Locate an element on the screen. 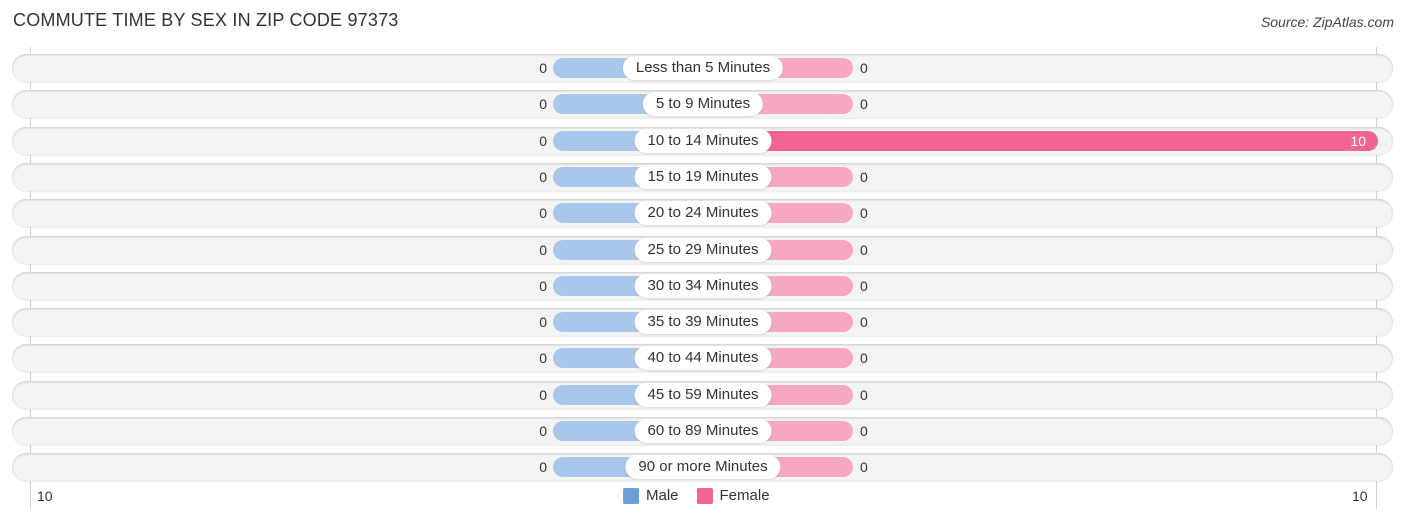 Image resolution: width=1406 pixels, height=522 pixels. source-label: Source: ZipAtlas.com is located at coordinates (1327, 22).